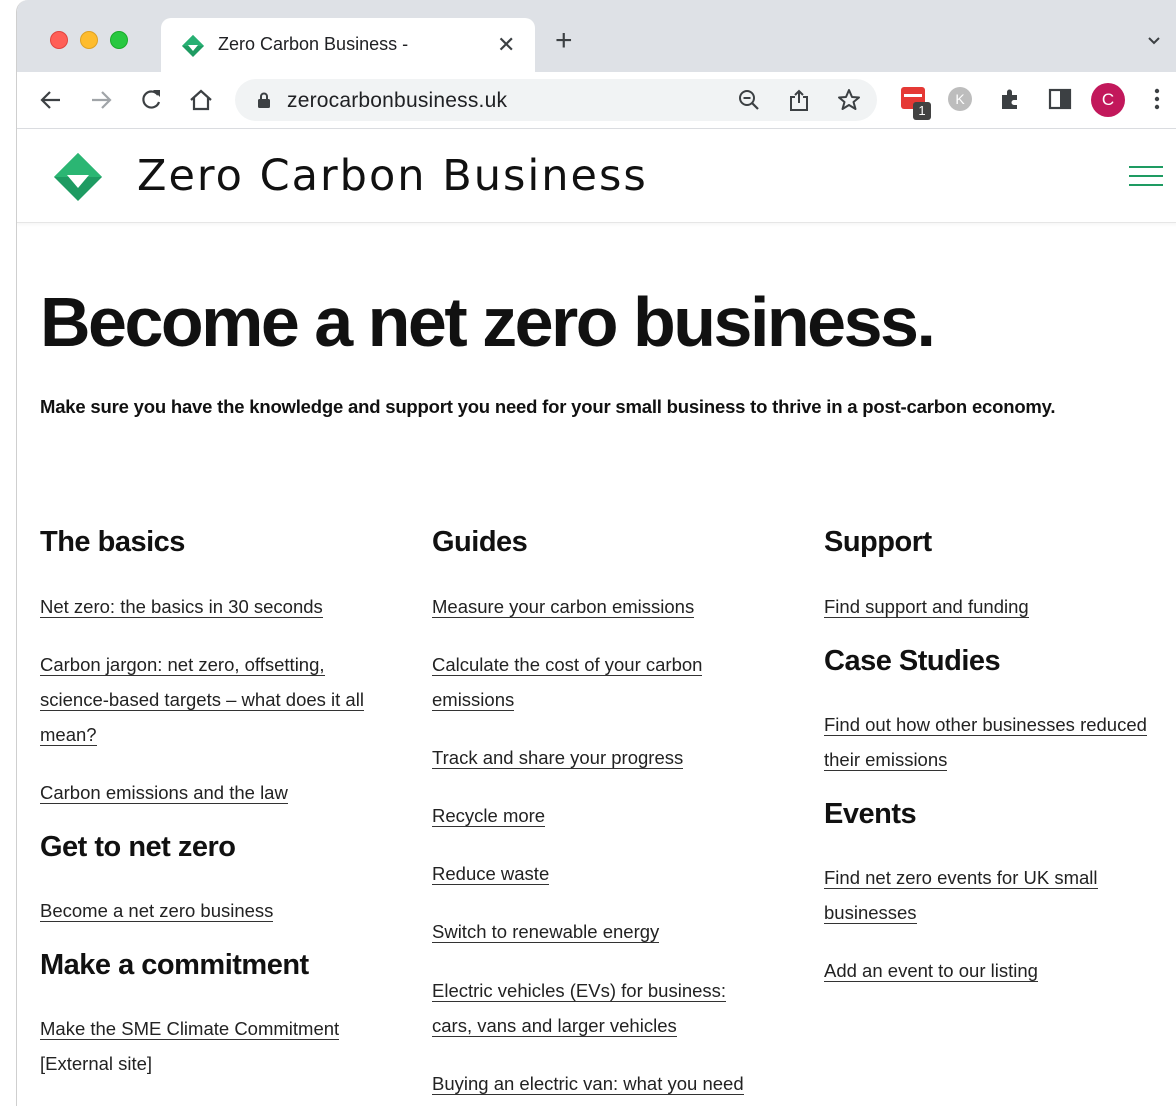 This screenshot has width=1176, height=1106. I want to click on maximize-window-button, so click(119, 40).